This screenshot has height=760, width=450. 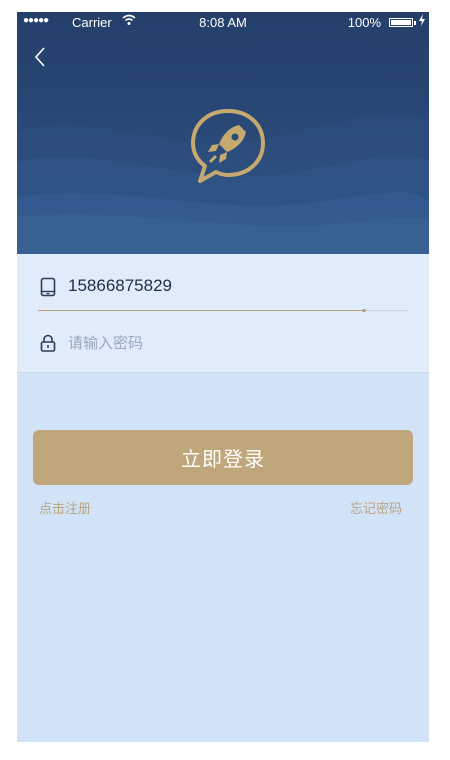 I want to click on password-row, so click(x=223, y=343).